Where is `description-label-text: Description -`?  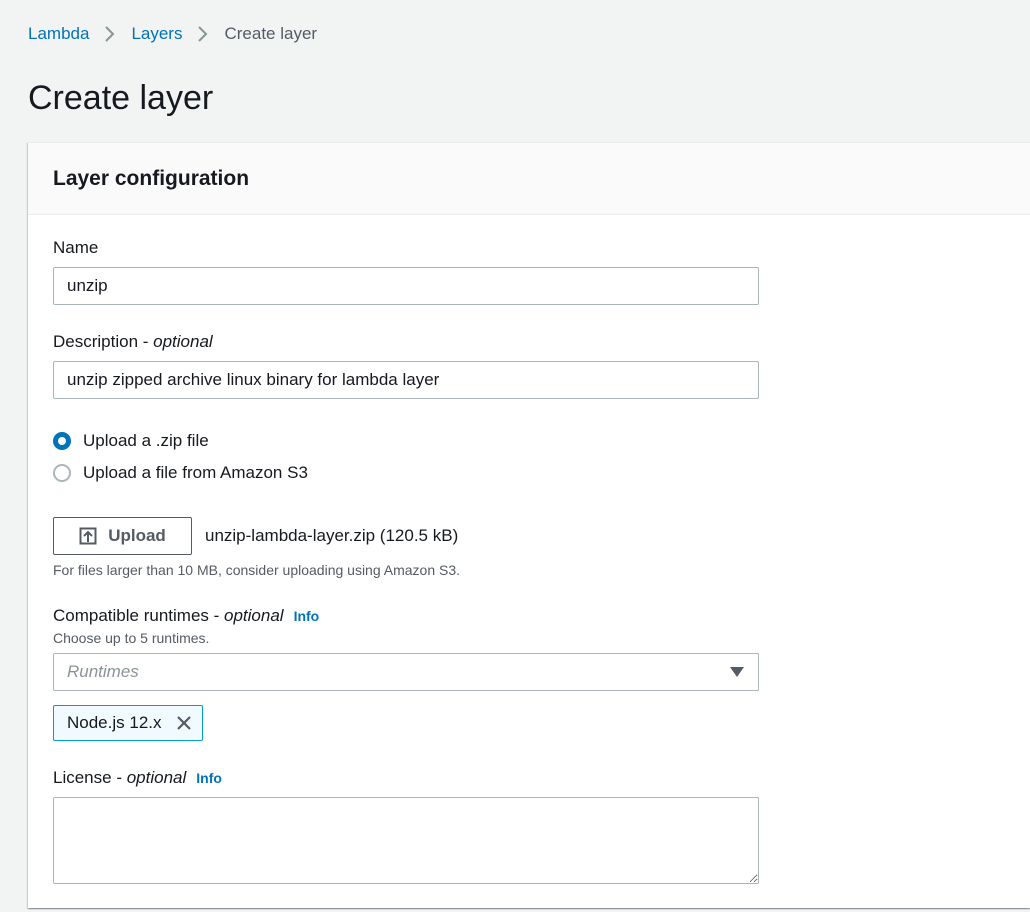 description-label-text: Description - is located at coordinates (103, 341).